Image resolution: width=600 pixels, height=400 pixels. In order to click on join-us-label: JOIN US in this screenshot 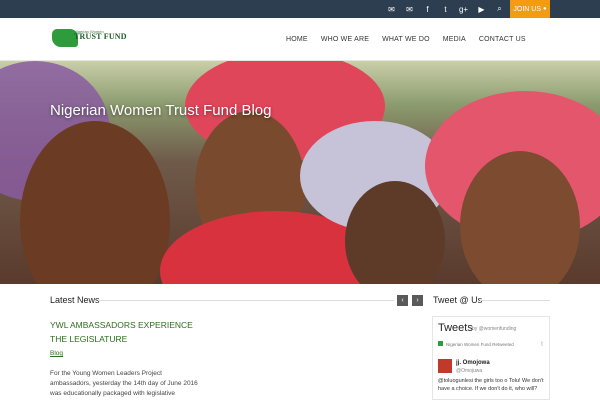, I will do `click(527, 9)`.